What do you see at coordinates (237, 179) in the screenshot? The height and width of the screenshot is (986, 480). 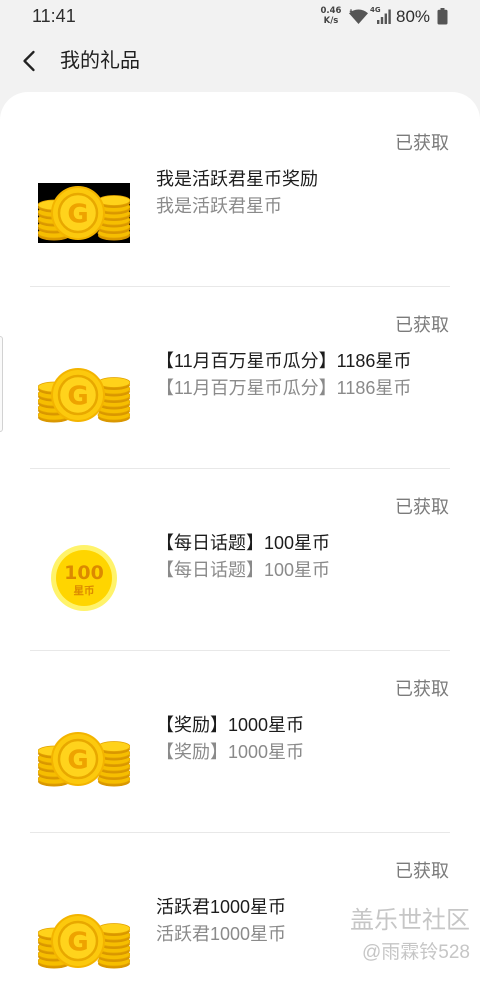 I see `gift-title: 我是活跃君星币奖励` at bounding box center [237, 179].